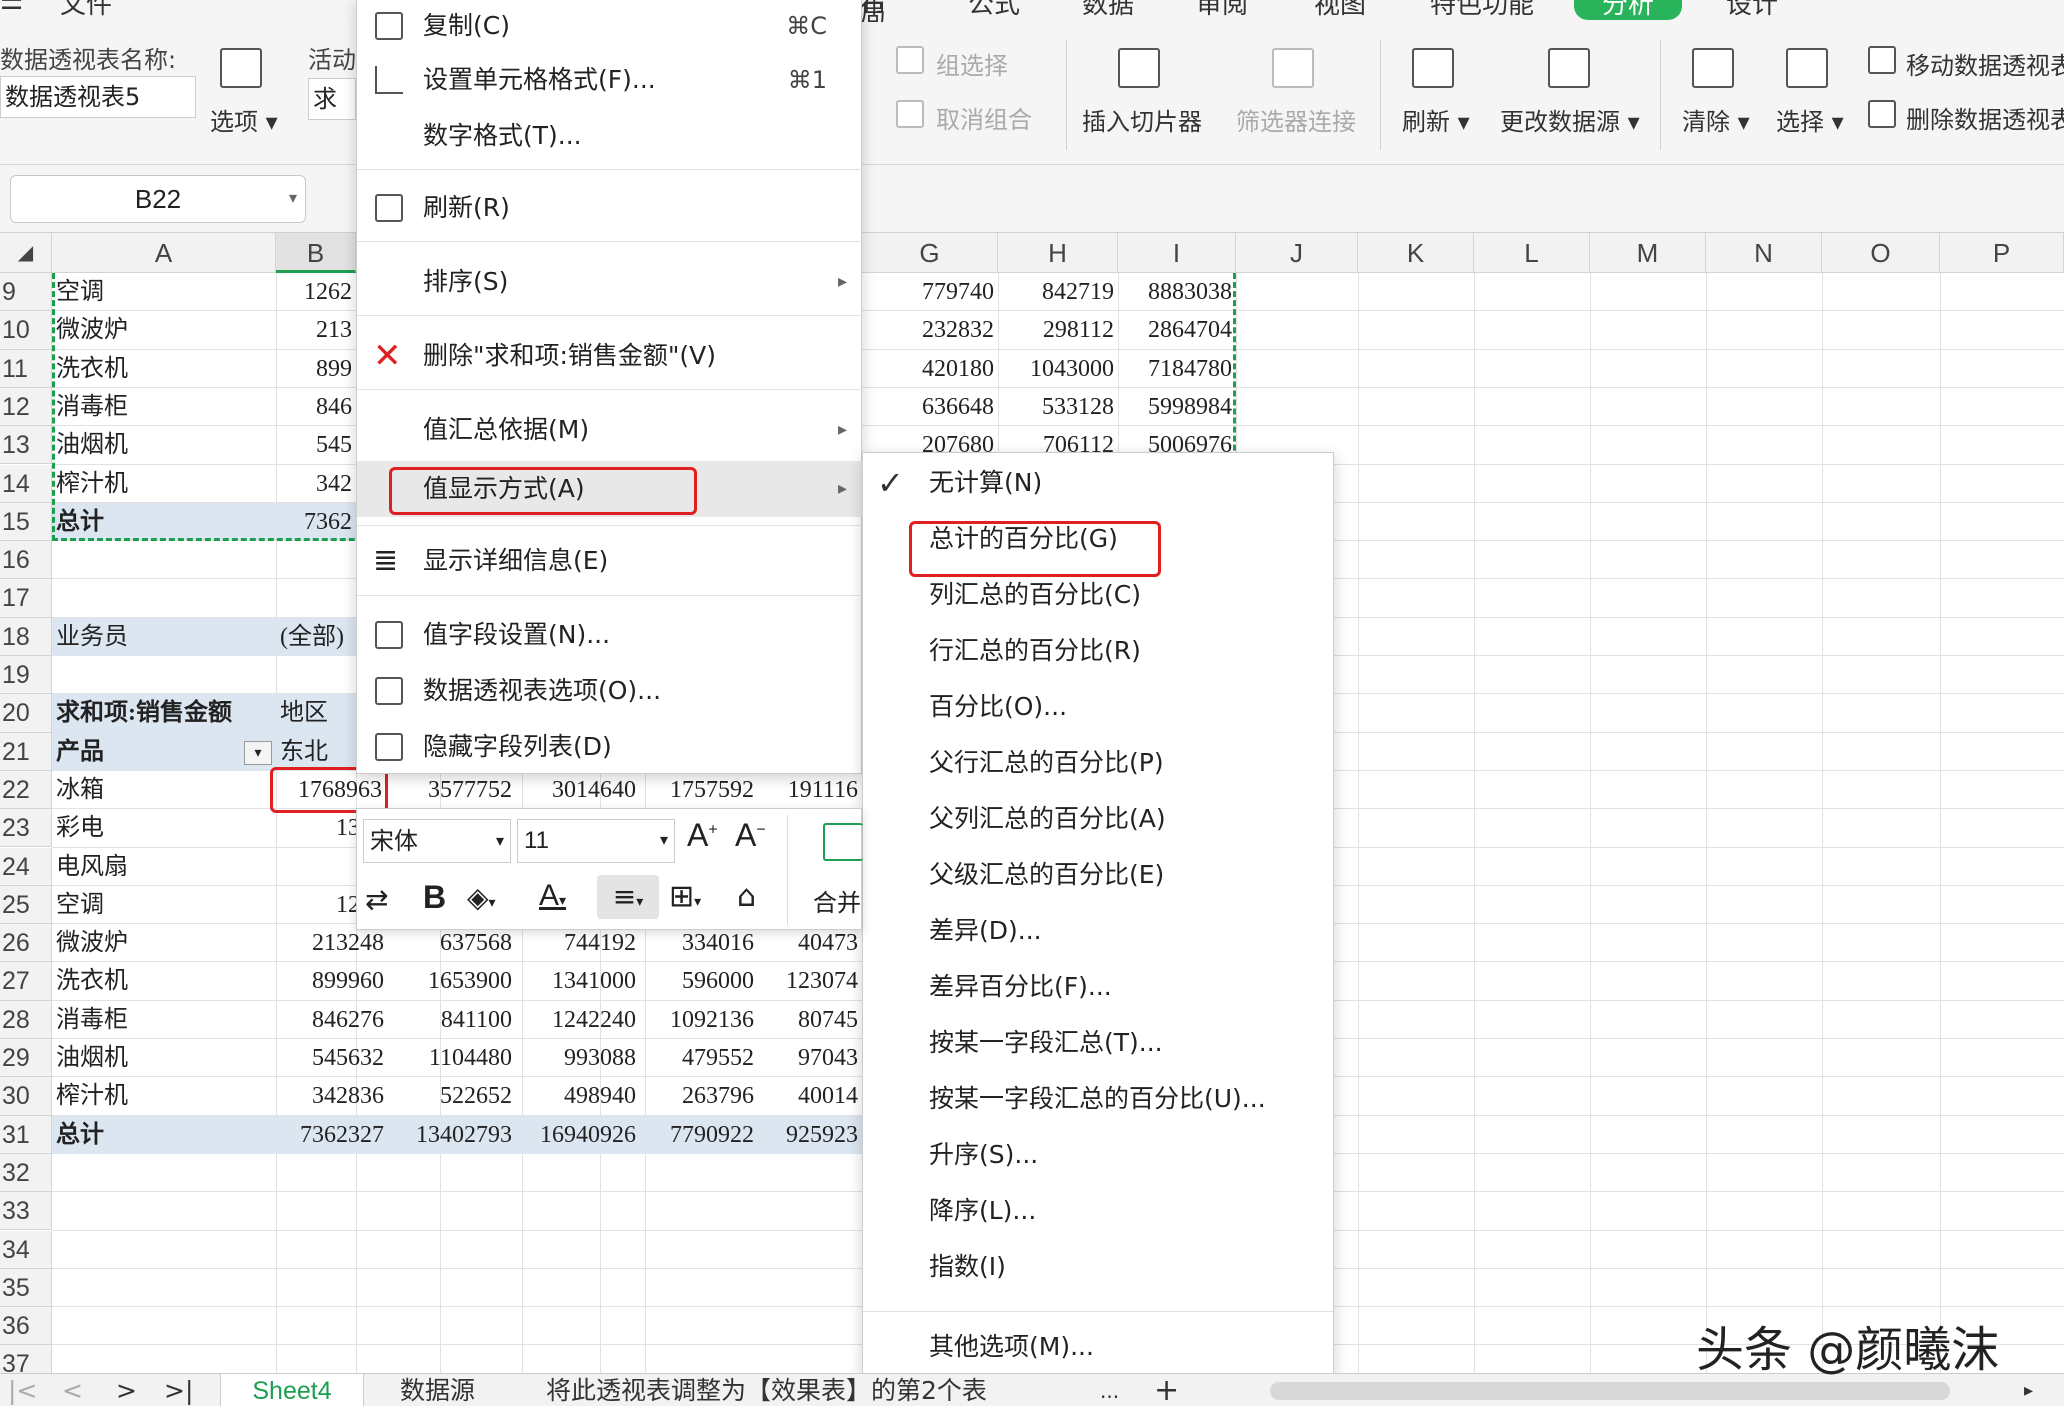 Image resolution: width=2064 pixels, height=1406 pixels. I want to click on row-header: 15, so click(26, 522).